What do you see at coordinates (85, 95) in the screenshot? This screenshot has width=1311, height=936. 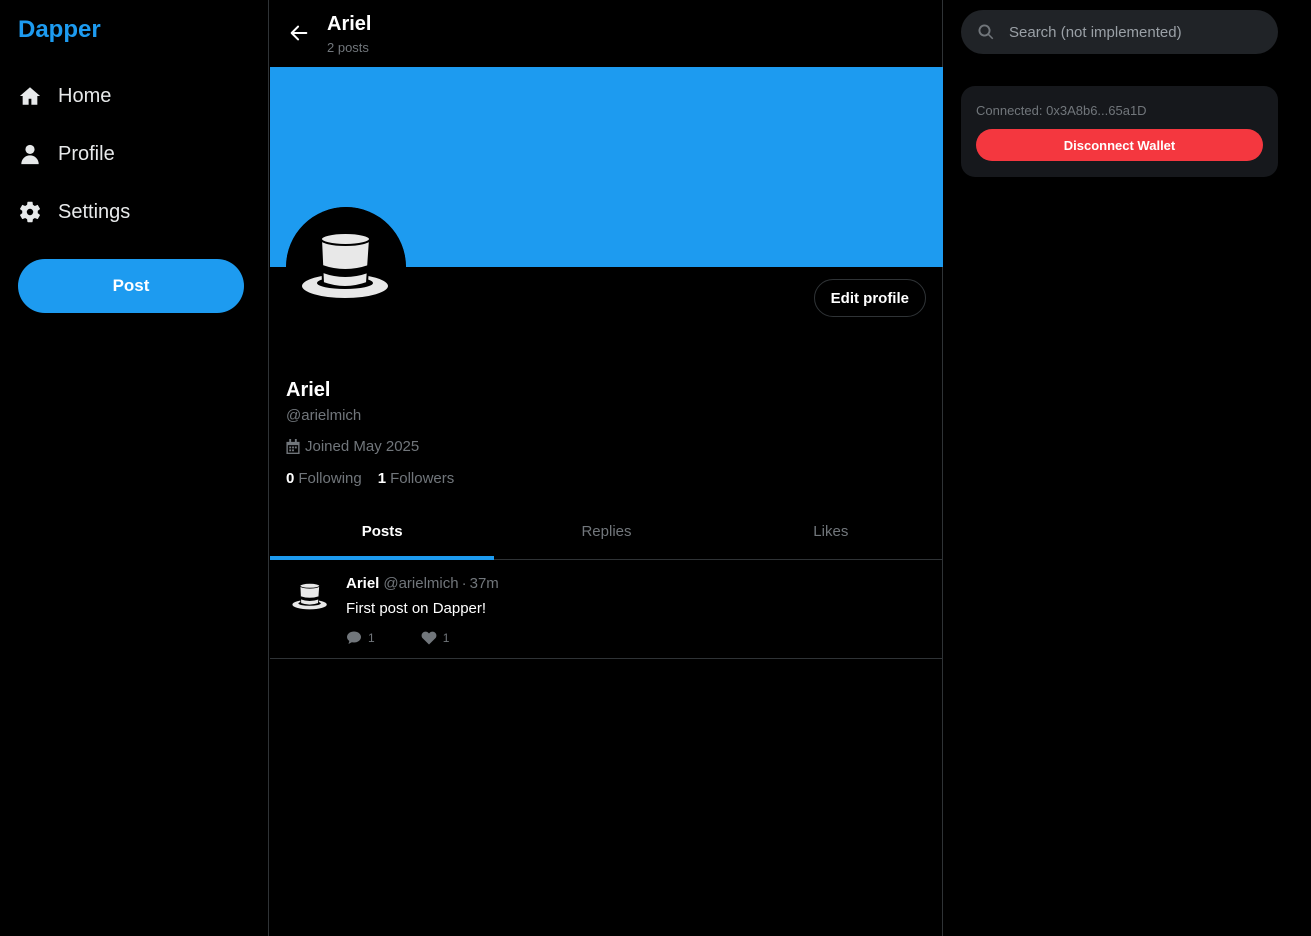 I see `nav-item-label: Home` at bounding box center [85, 95].